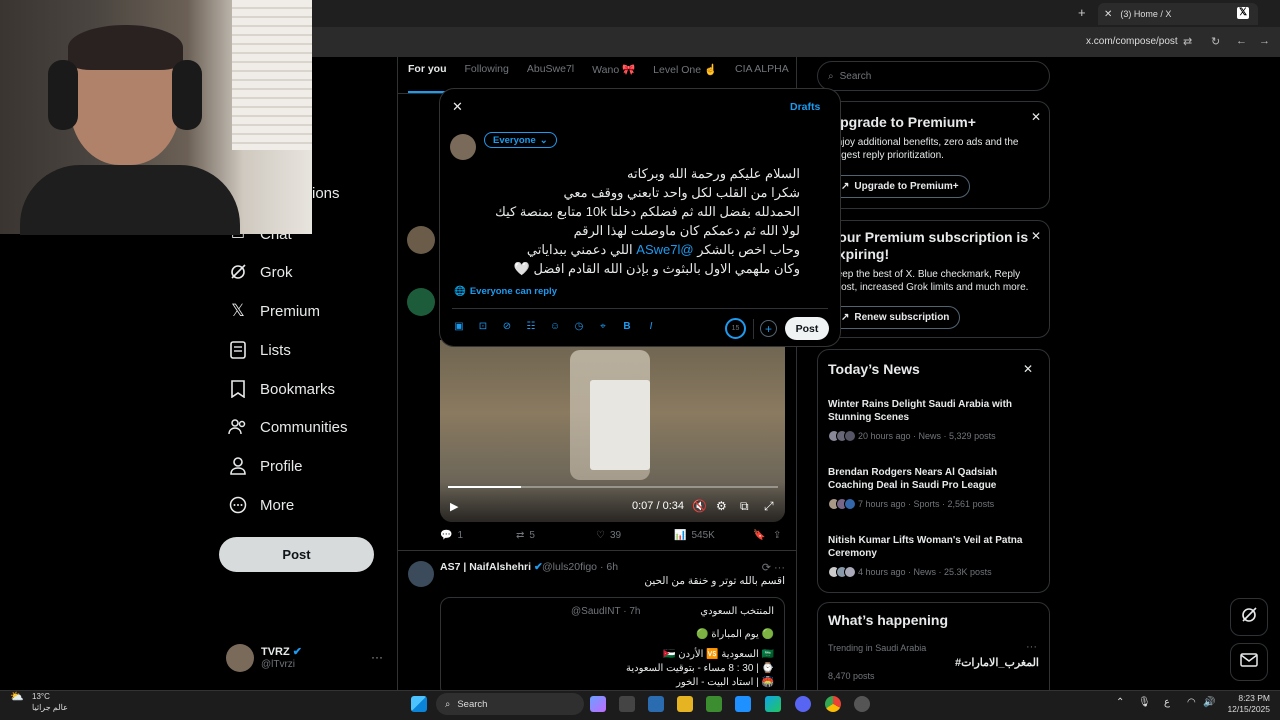 This screenshot has height=720, width=1280. Describe the element at coordinates (714, 704) in the screenshot. I see `minecraft-icon` at that location.